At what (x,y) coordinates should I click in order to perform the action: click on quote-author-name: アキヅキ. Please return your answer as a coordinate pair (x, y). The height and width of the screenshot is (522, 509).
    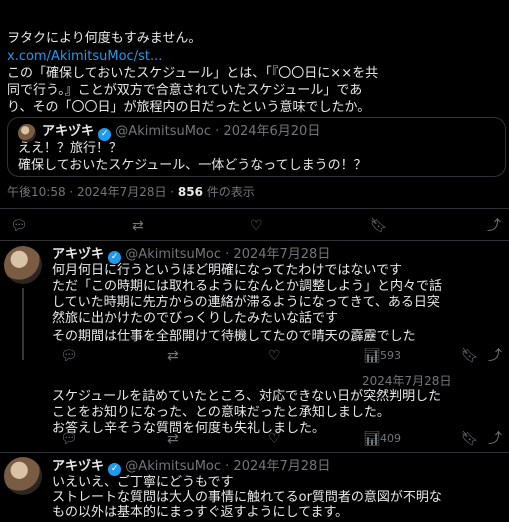
    Looking at the image, I should click on (68, 131).